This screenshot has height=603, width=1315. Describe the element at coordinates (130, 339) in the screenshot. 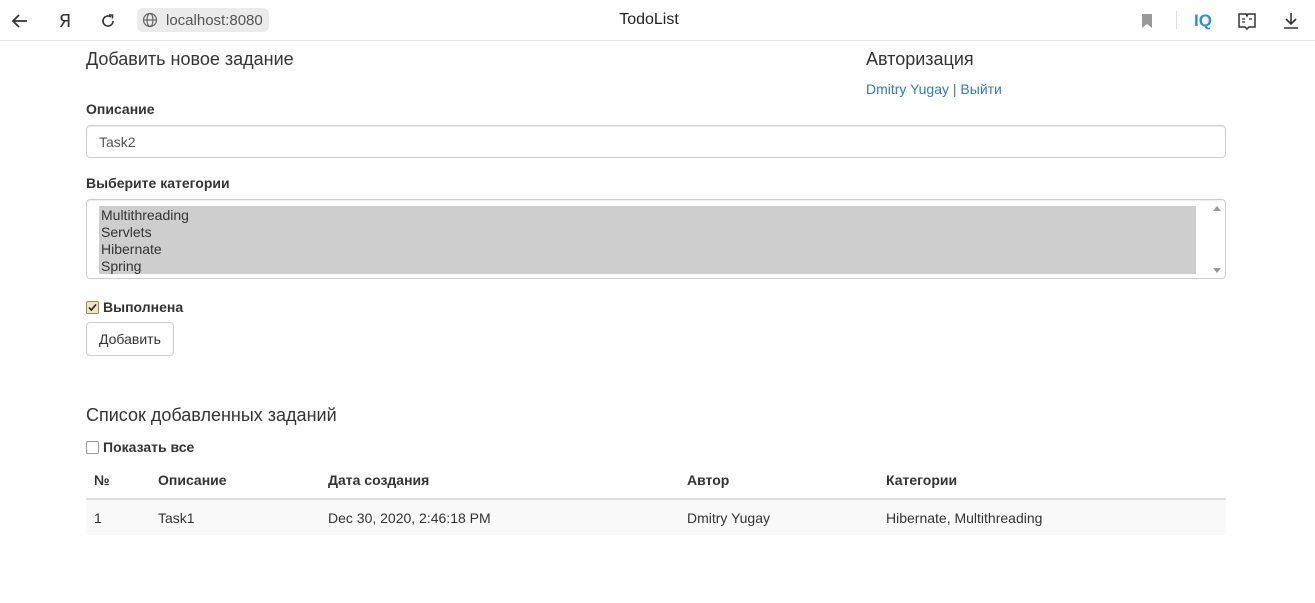

I see `add-task-button: Добавить` at that location.